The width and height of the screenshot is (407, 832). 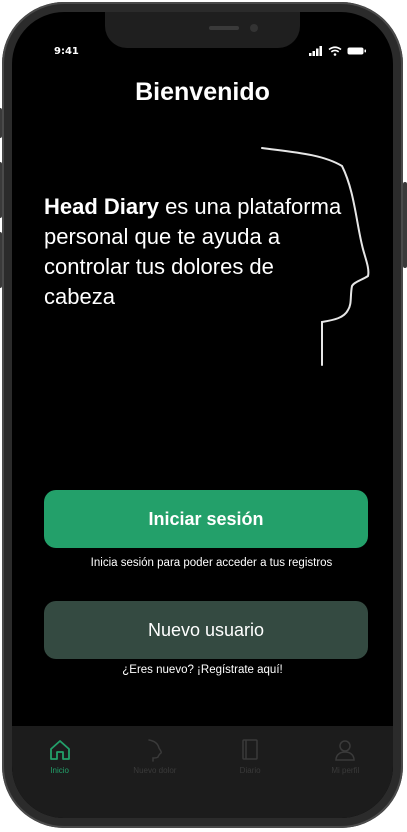 I want to click on tab-label-mi-perfil: Mi perfil, so click(x=345, y=770).